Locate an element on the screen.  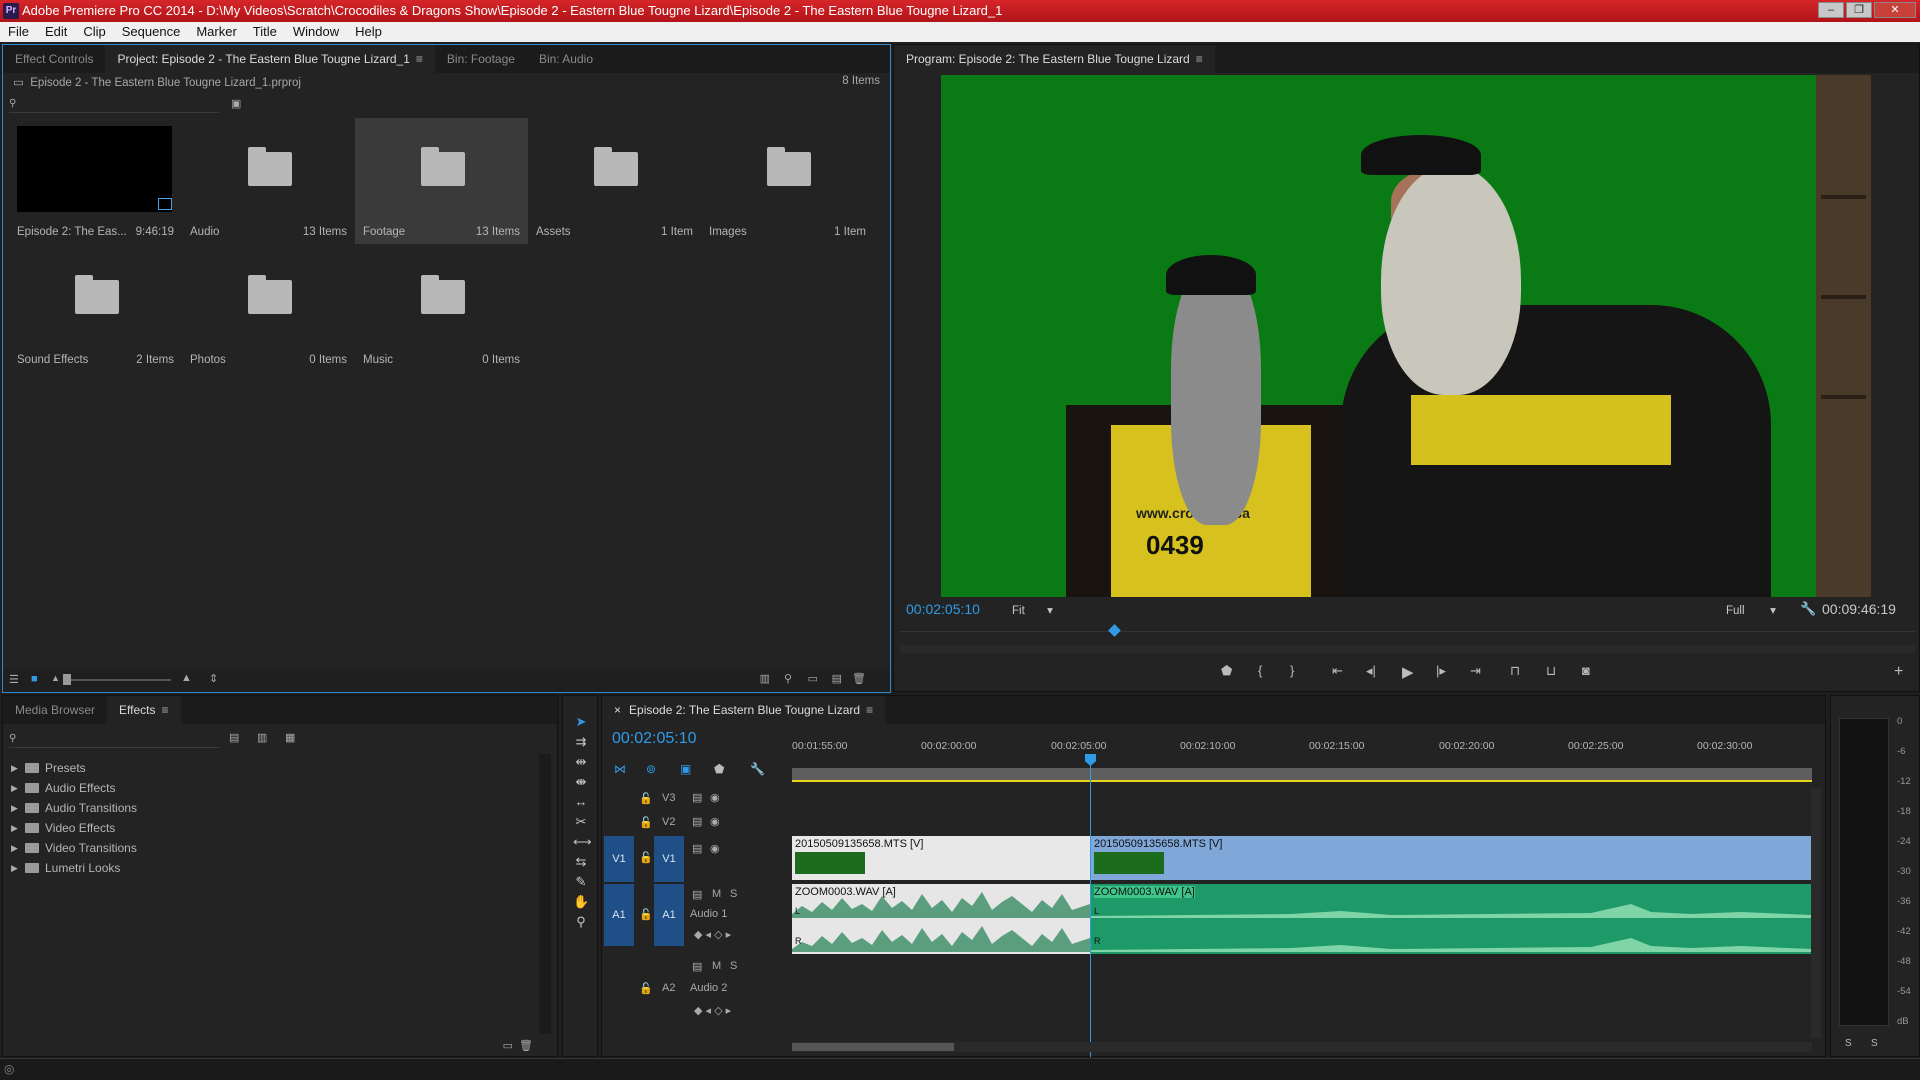
menu-help: Help is located at coordinates (368, 32).